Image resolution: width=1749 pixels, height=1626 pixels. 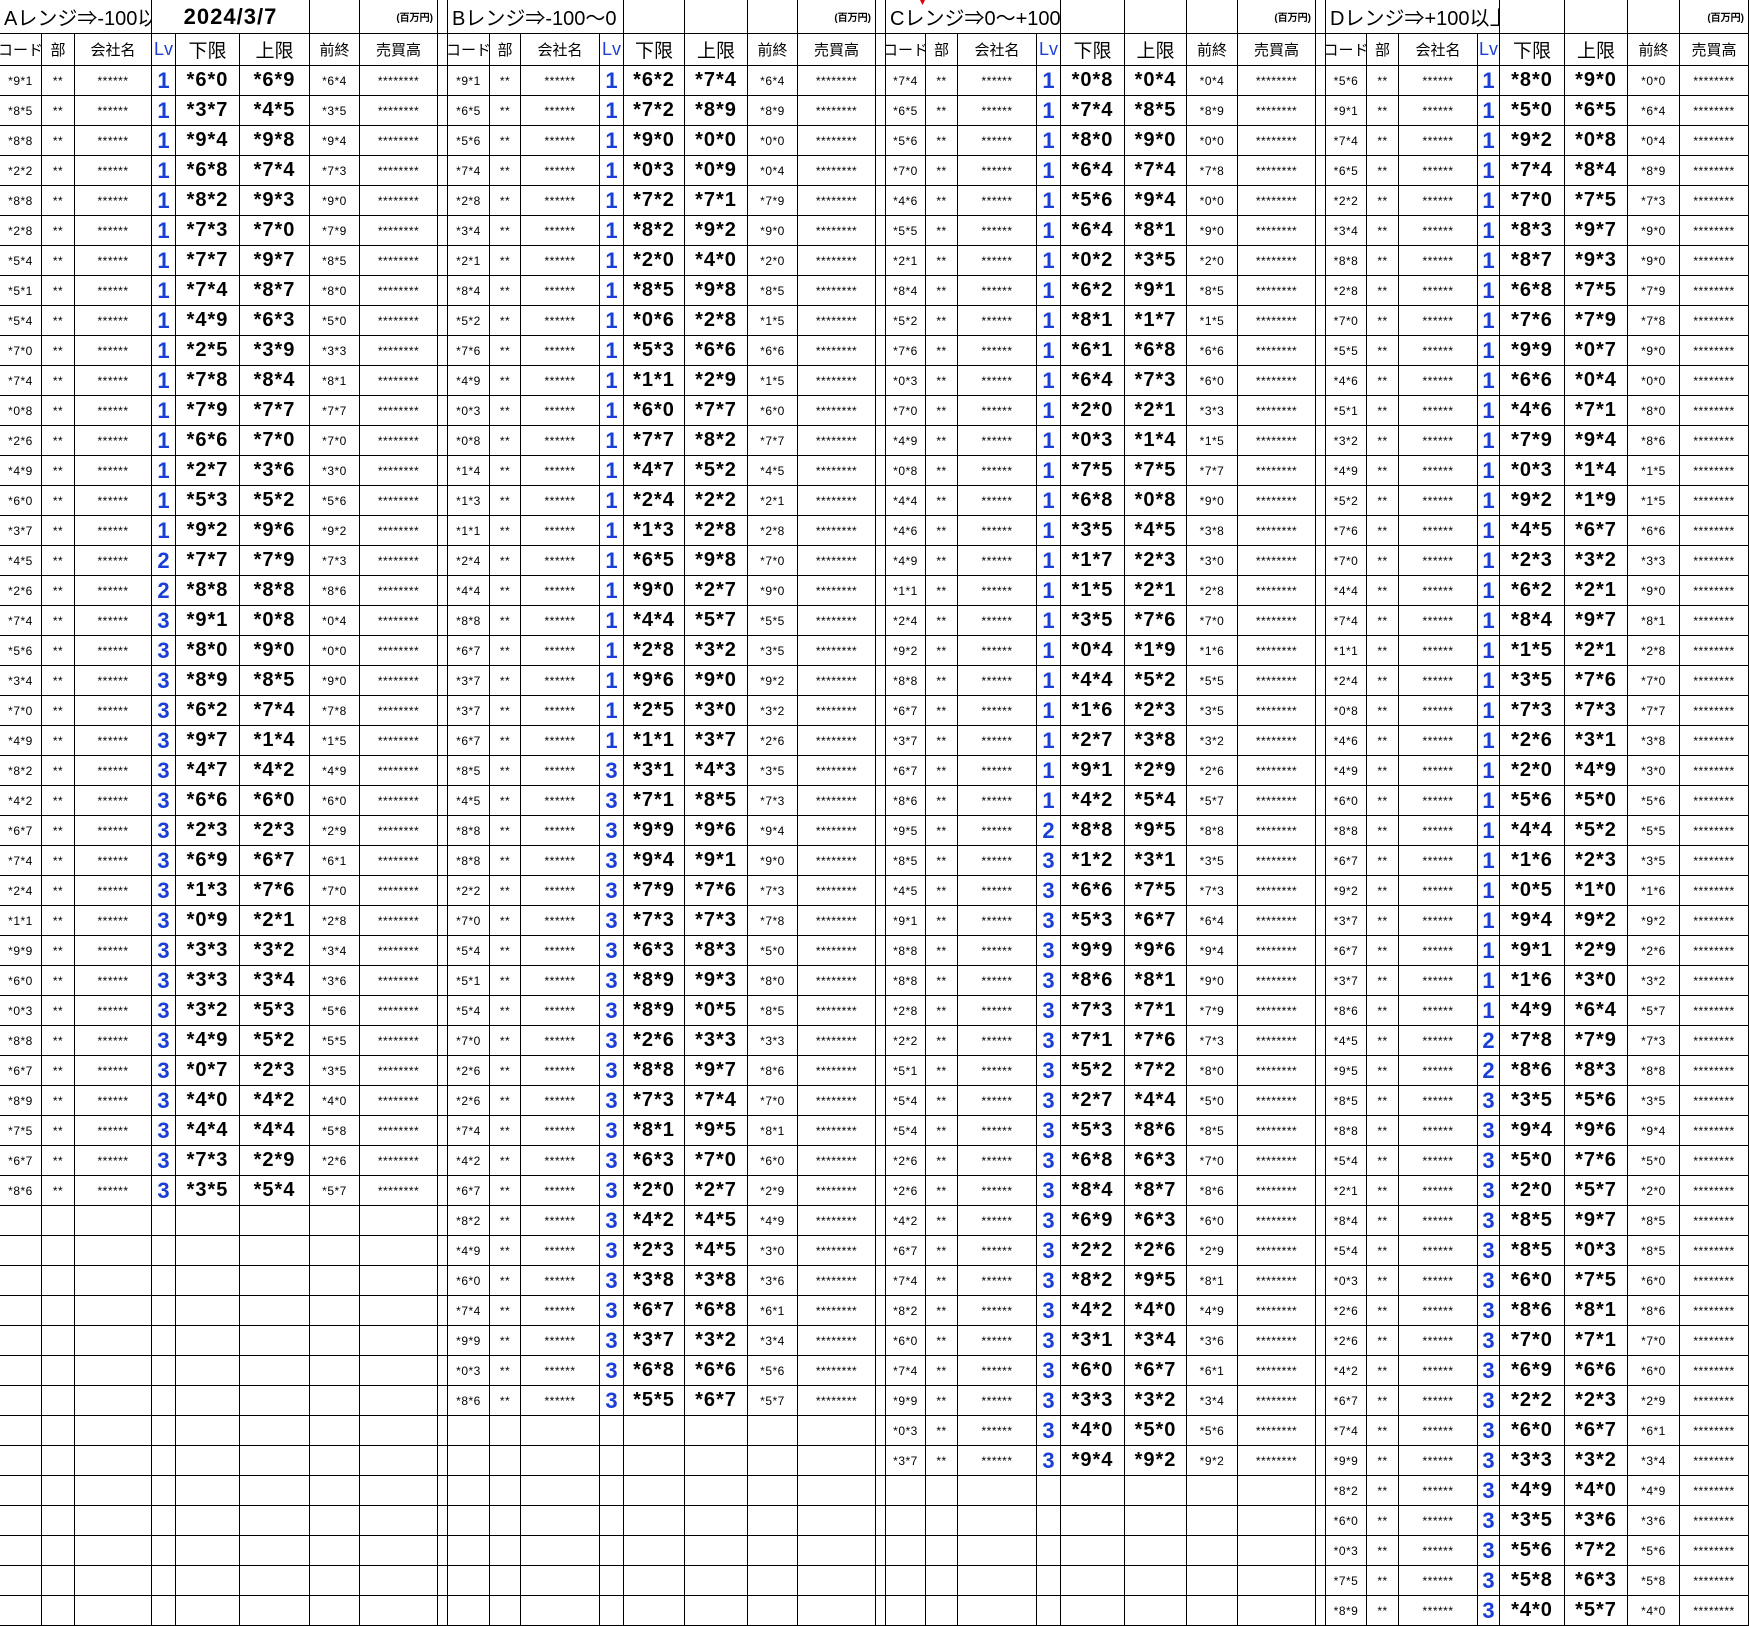 I want to click on cell-lower: *8*6, so click(x=1093, y=980).